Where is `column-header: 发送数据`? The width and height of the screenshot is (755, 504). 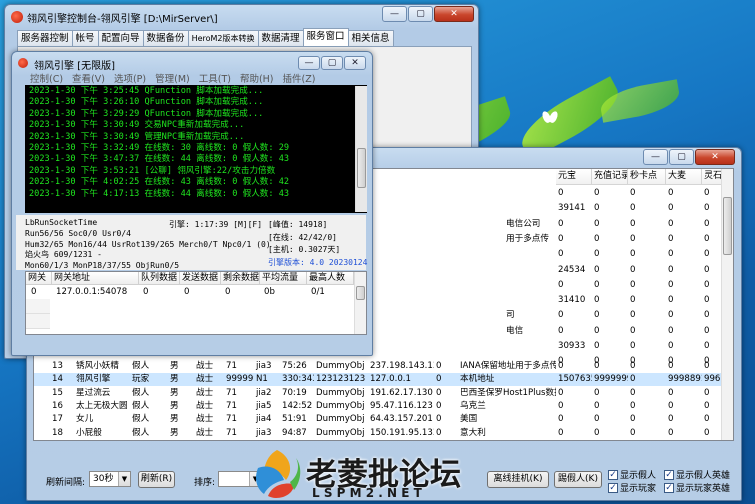 column-header: 发送数据 is located at coordinates (200, 278).